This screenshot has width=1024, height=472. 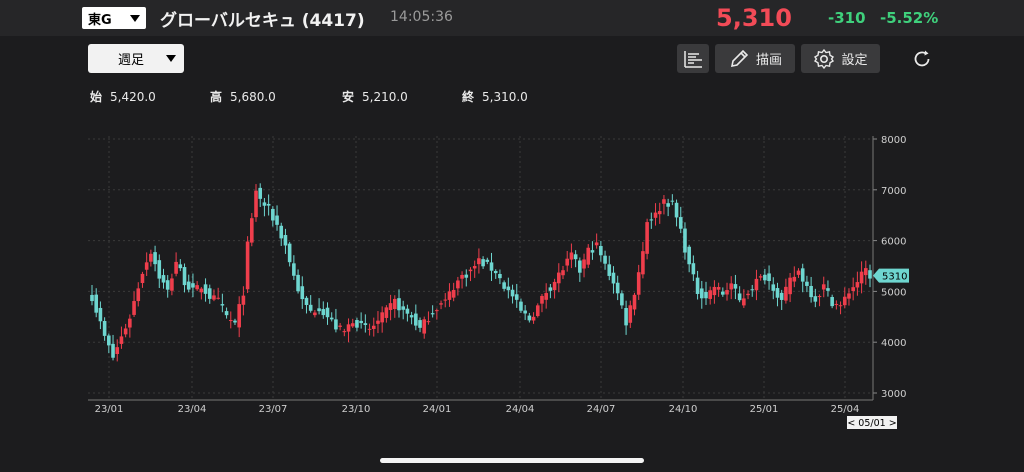 What do you see at coordinates (768, 60) in the screenshot?
I see `draw-label: 描画` at bounding box center [768, 60].